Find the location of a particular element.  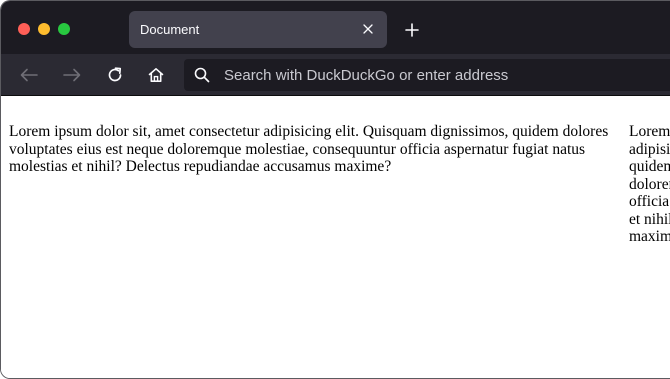

window-zoom-button is located at coordinates (64, 29).